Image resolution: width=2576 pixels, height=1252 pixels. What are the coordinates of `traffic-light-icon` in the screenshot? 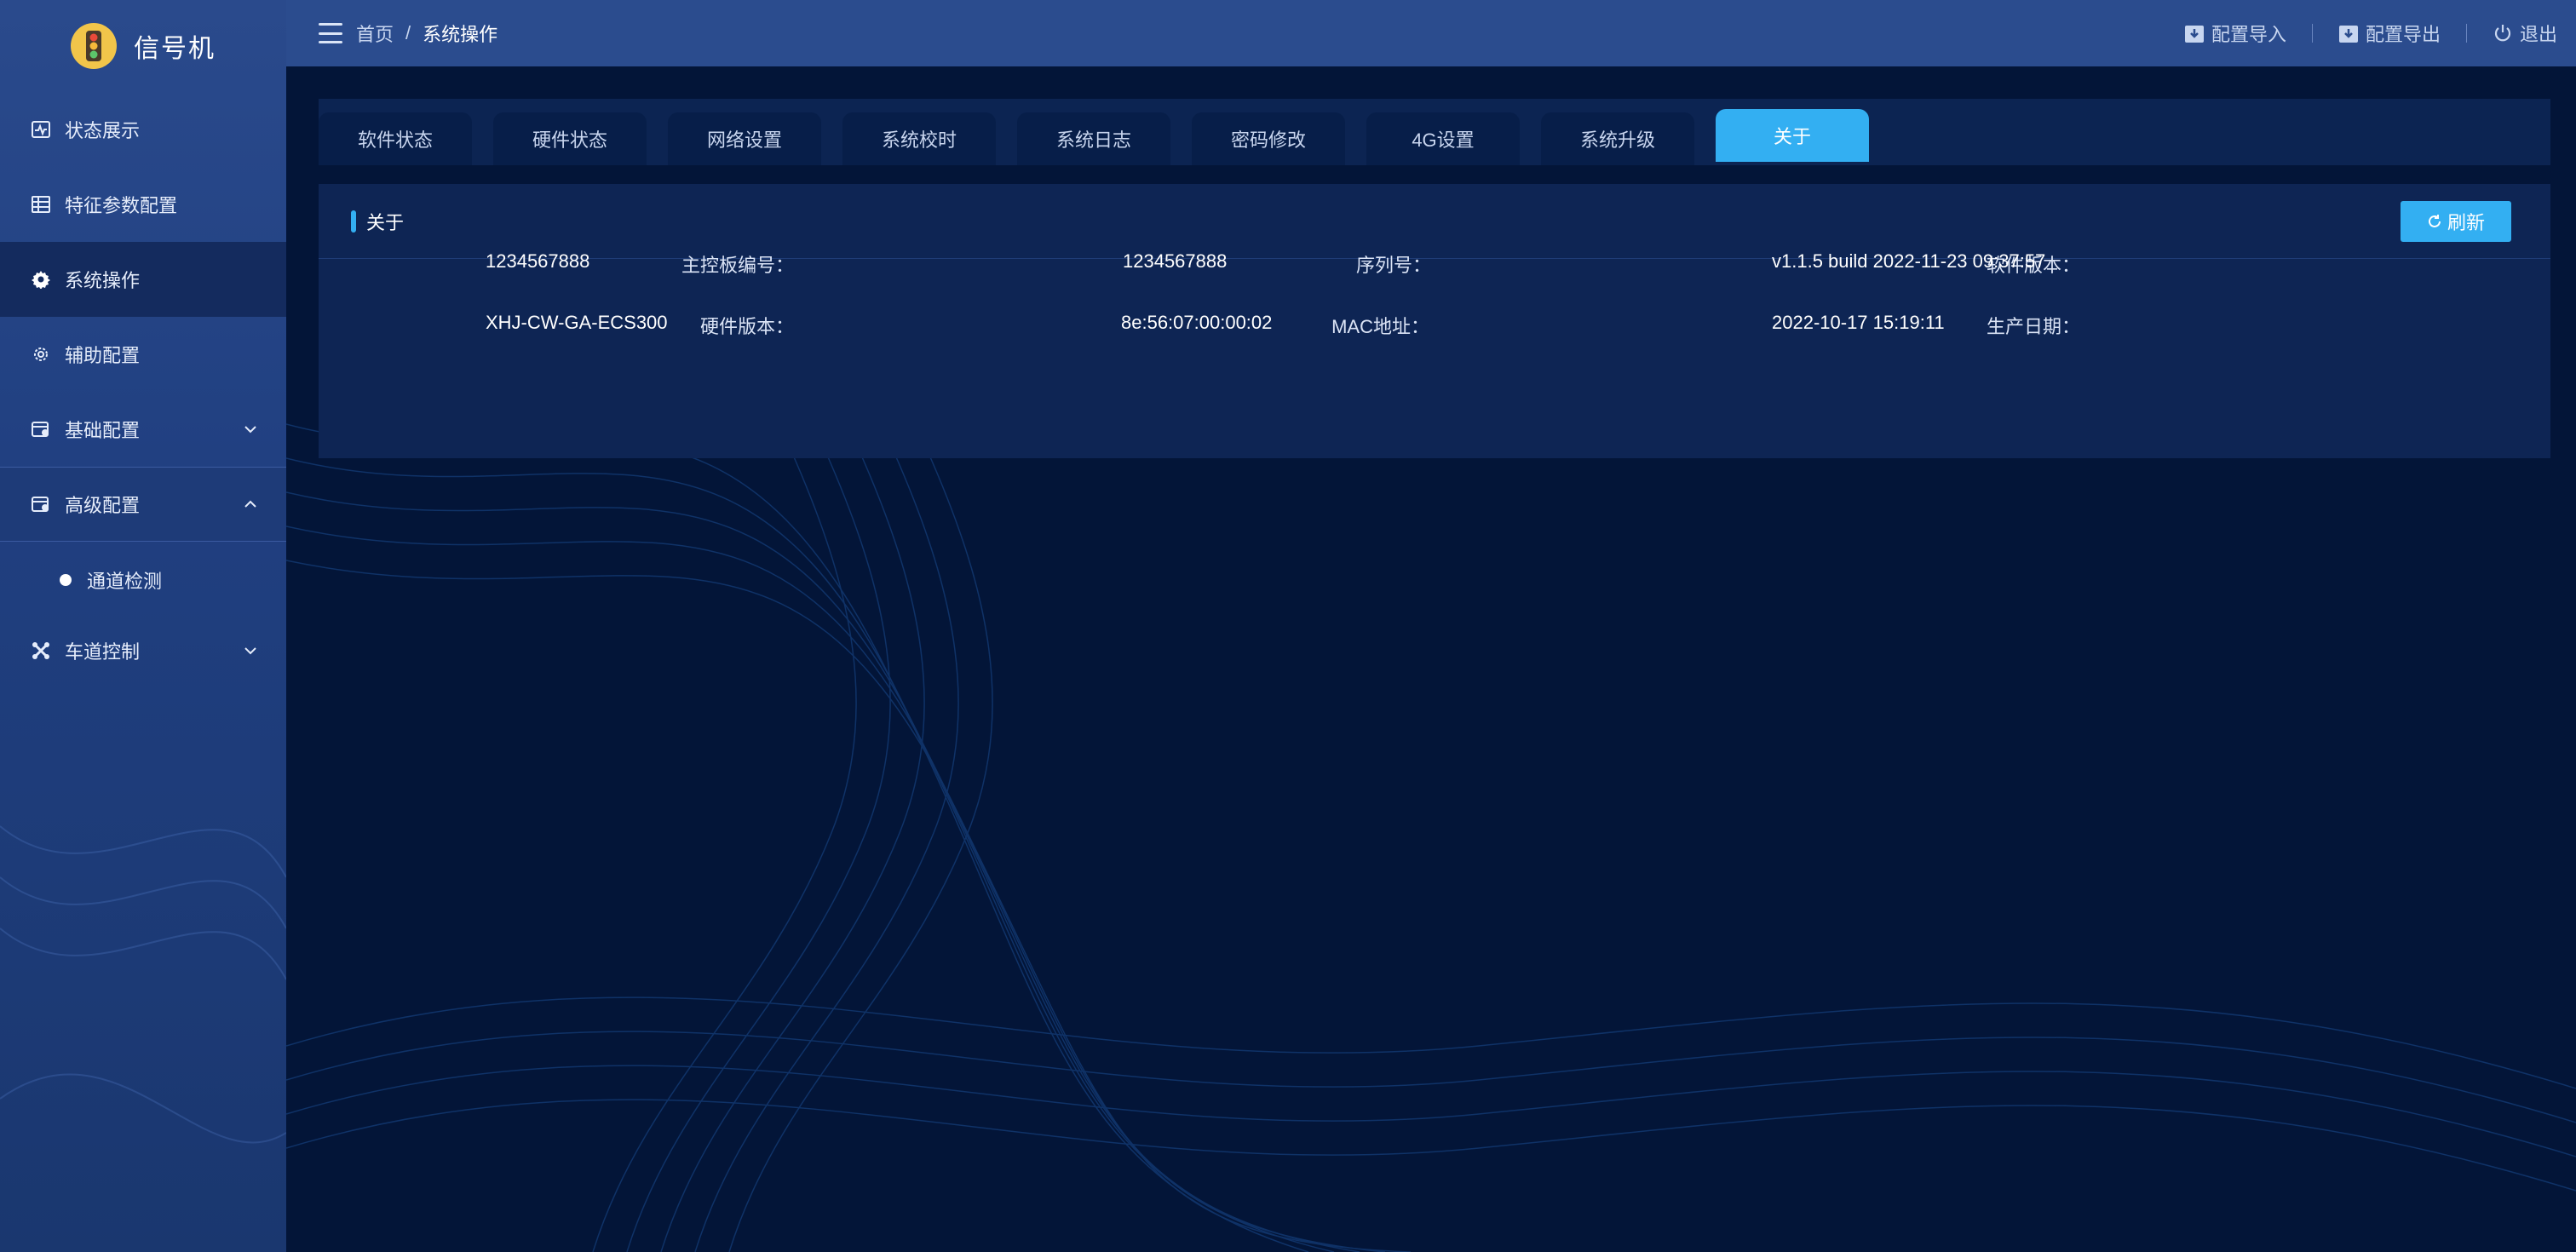 It's located at (94, 46).